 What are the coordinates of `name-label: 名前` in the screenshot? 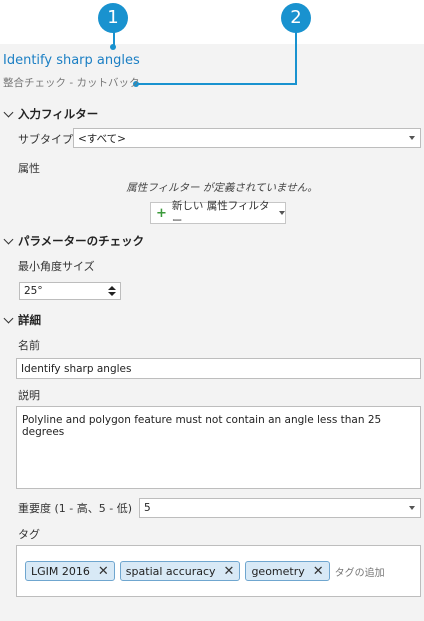 It's located at (29, 345).